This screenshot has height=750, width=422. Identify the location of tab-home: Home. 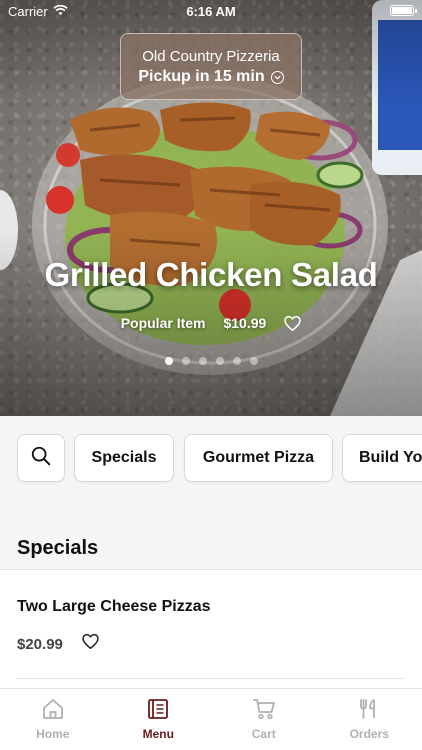
(53, 719).